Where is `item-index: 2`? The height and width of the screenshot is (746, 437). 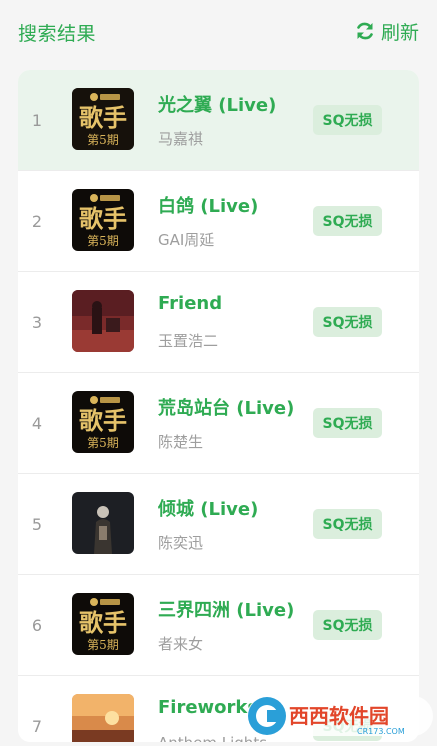 item-index: 2 is located at coordinates (37, 221).